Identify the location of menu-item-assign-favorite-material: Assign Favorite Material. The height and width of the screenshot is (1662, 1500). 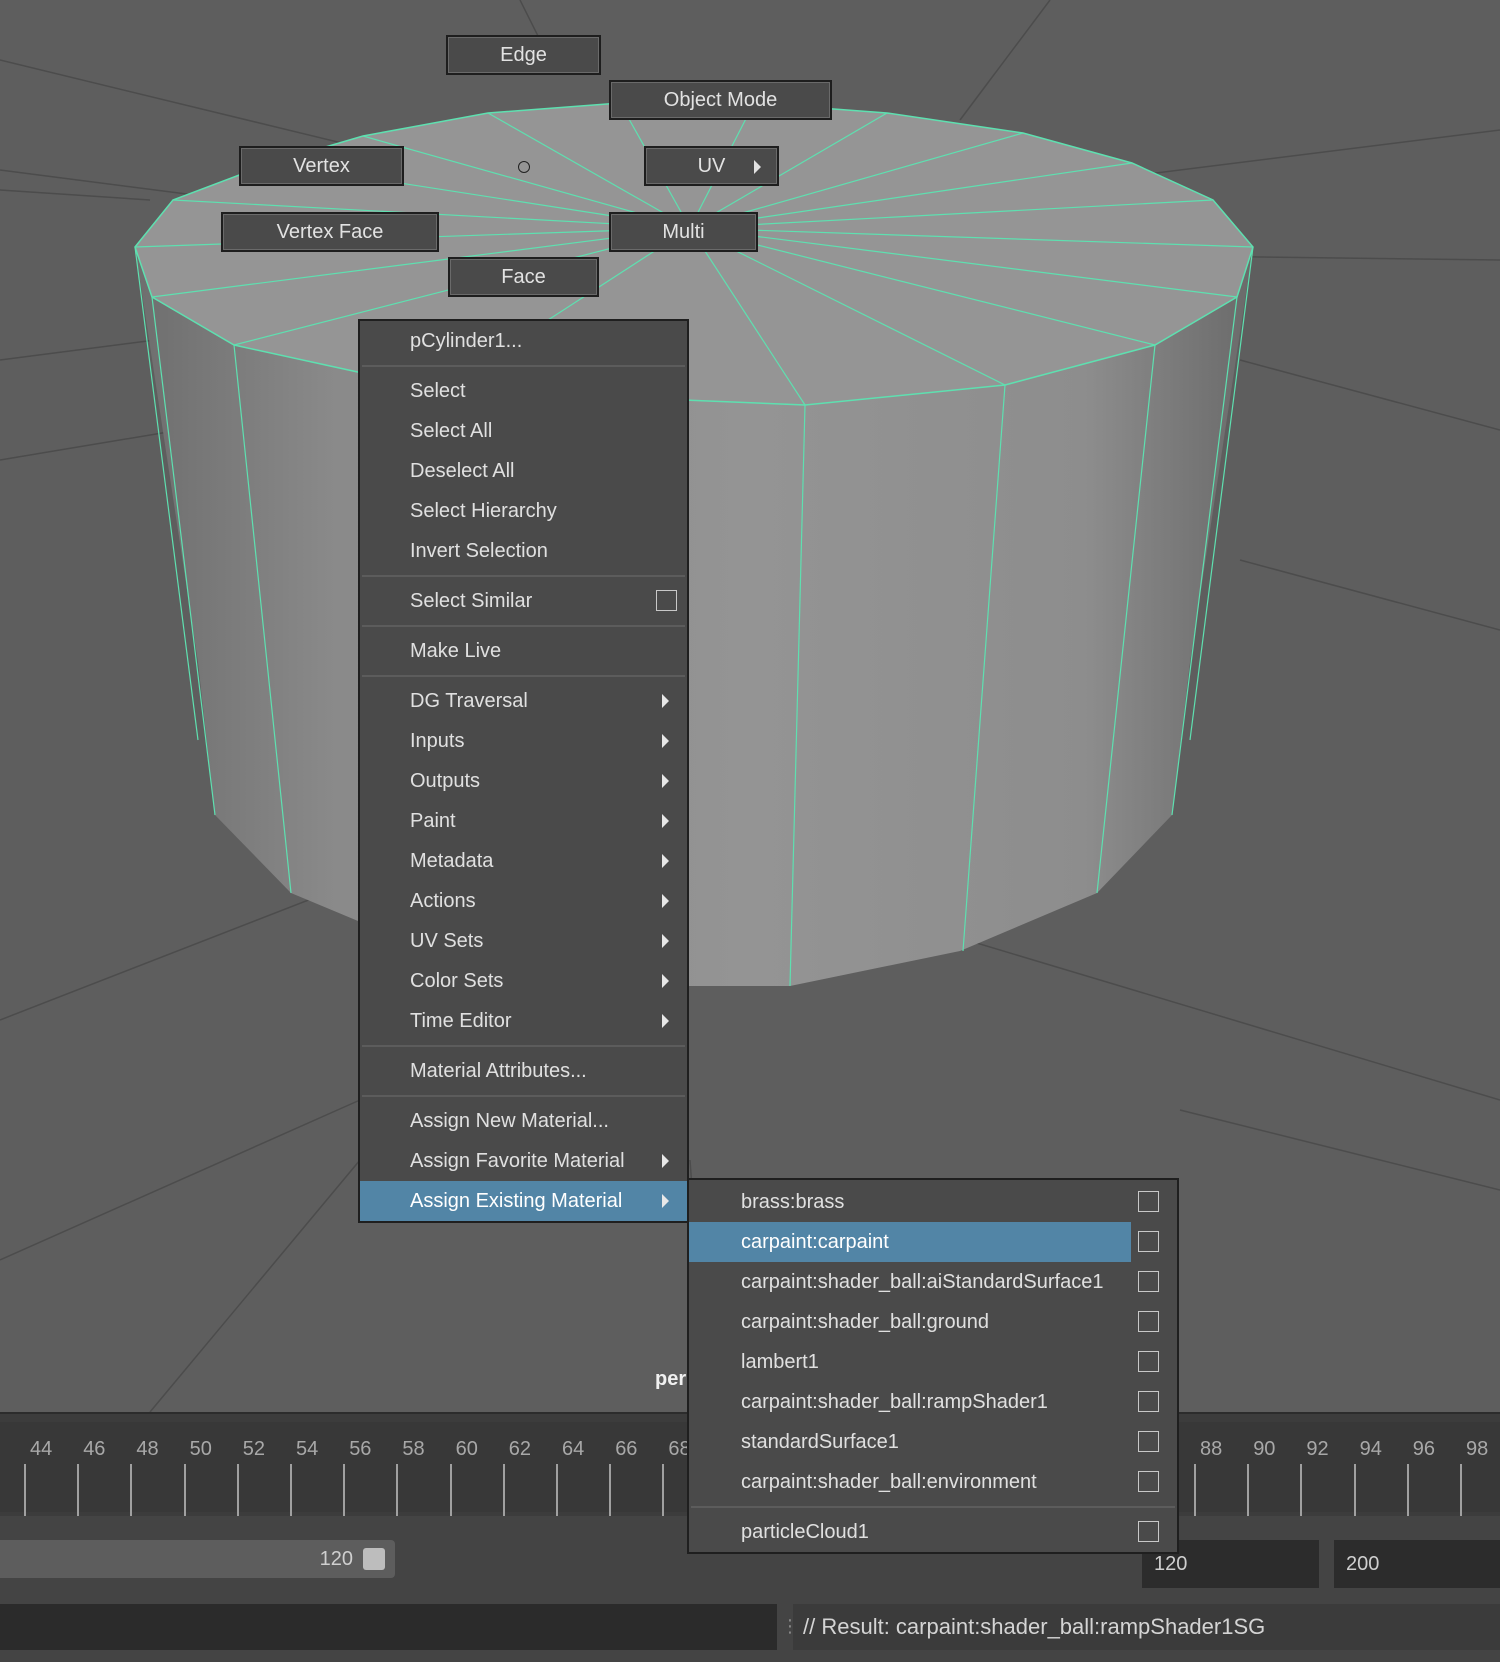
(523, 1161).